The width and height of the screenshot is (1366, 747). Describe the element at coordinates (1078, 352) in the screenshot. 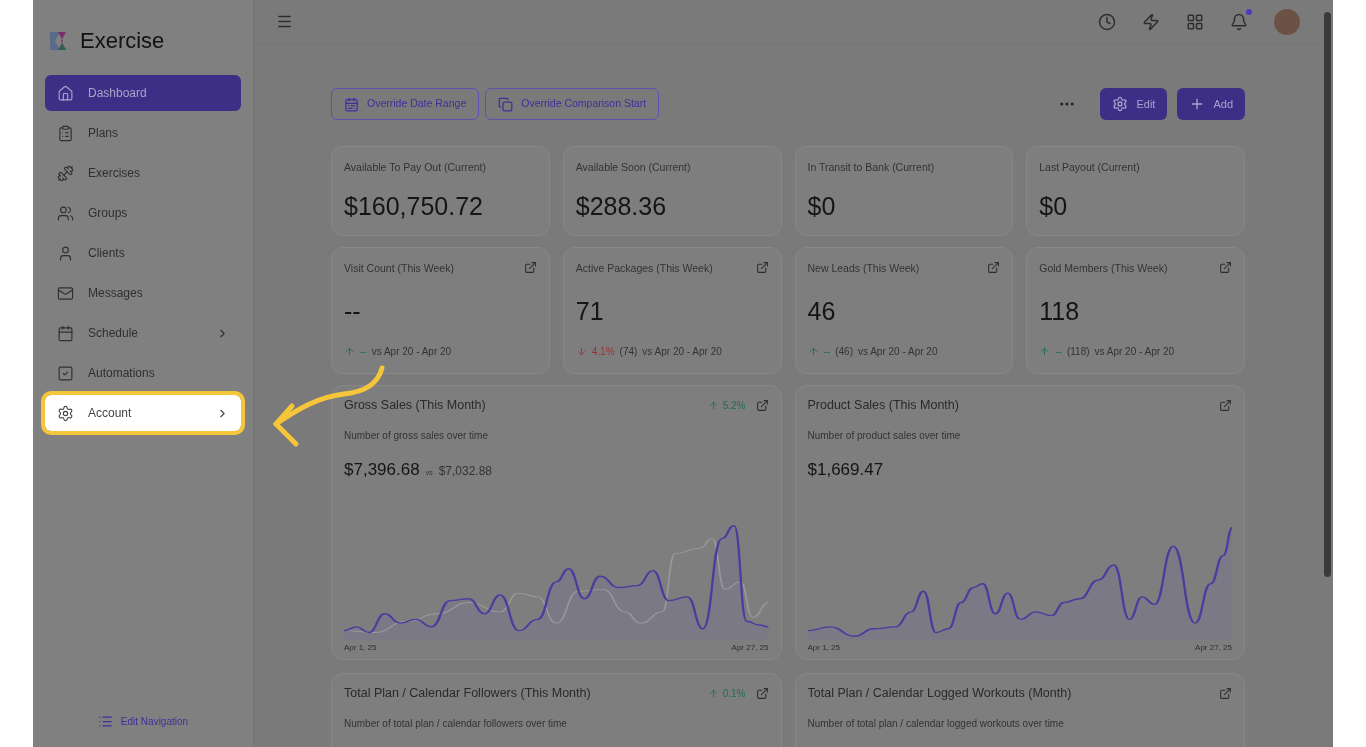

I see `previous-value: (118)` at that location.